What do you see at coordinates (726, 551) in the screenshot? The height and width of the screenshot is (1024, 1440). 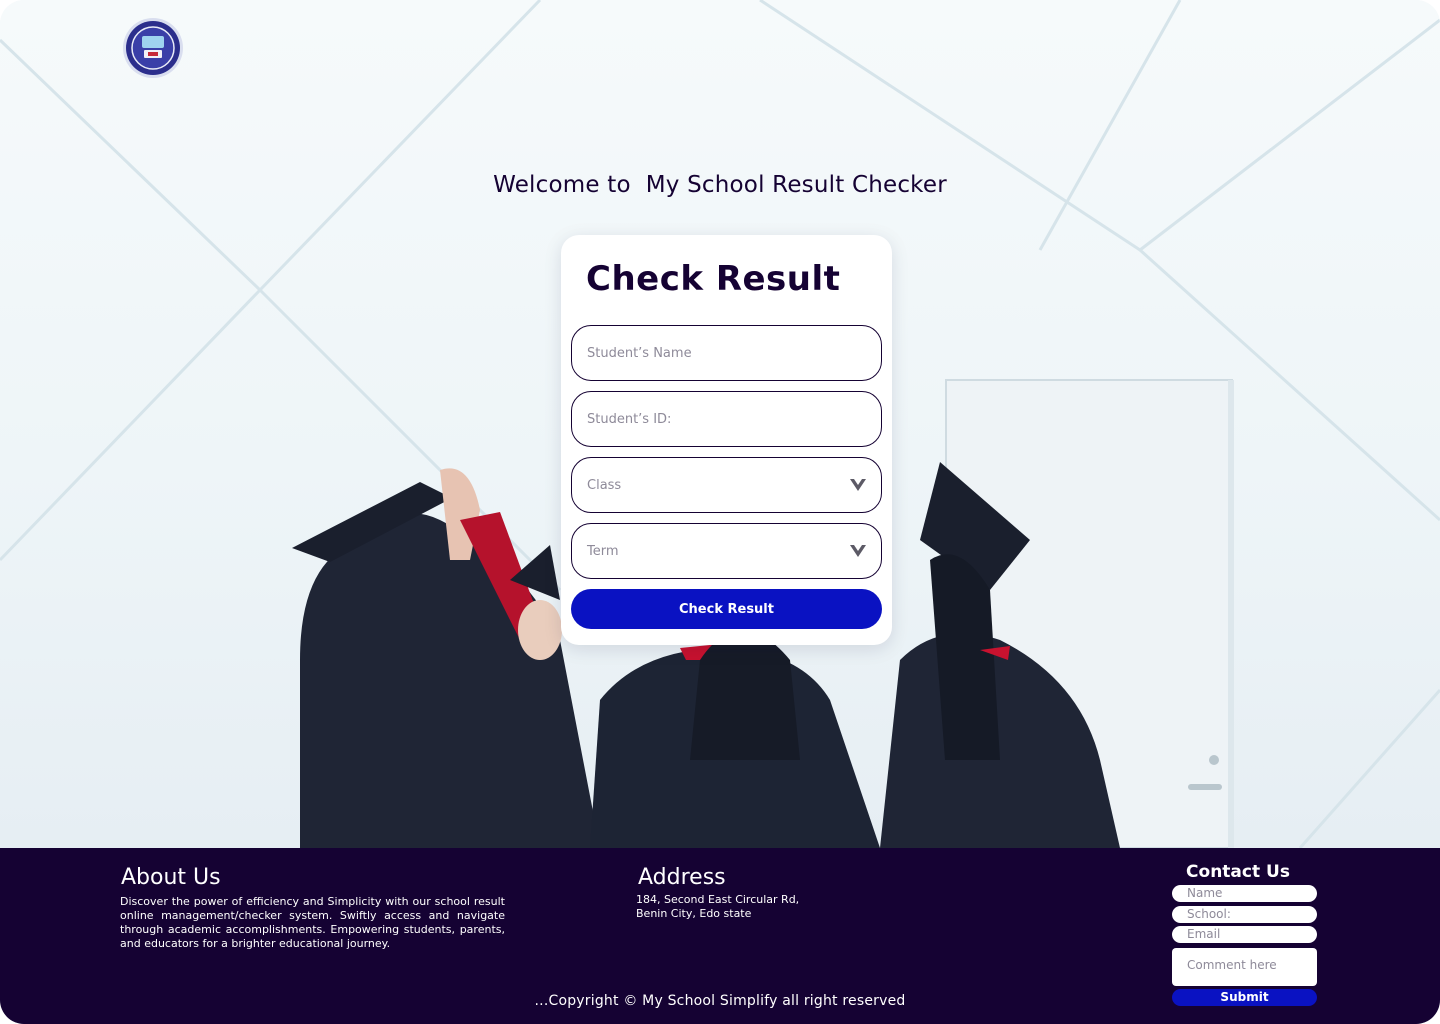 I see `term-select: Term` at bounding box center [726, 551].